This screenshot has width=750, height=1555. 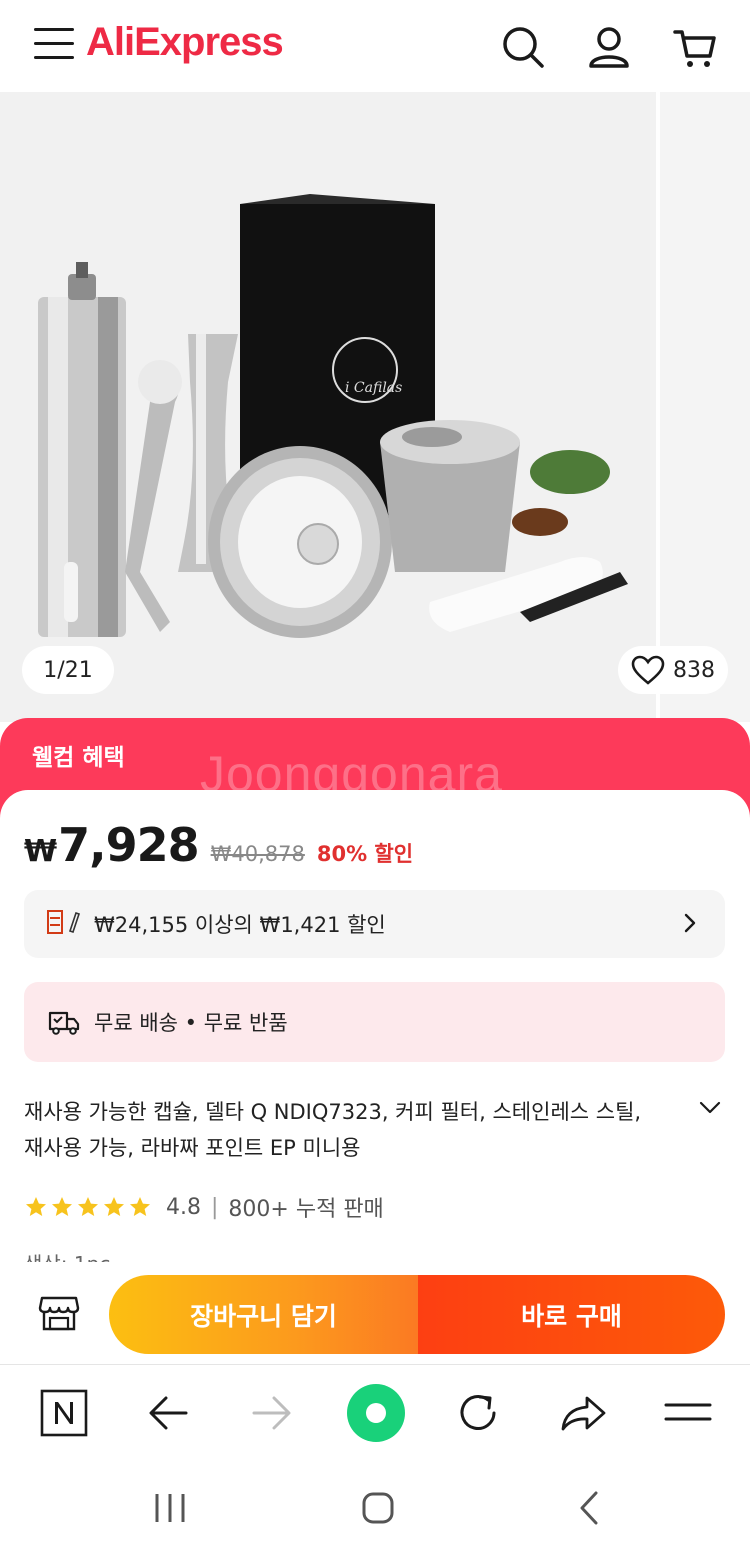 What do you see at coordinates (168, 1413) in the screenshot?
I see `back-arrow-icon` at bounding box center [168, 1413].